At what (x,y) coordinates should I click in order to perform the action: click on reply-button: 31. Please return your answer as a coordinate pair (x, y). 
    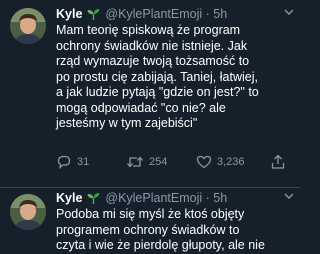
    Looking at the image, I should click on (72, 162).